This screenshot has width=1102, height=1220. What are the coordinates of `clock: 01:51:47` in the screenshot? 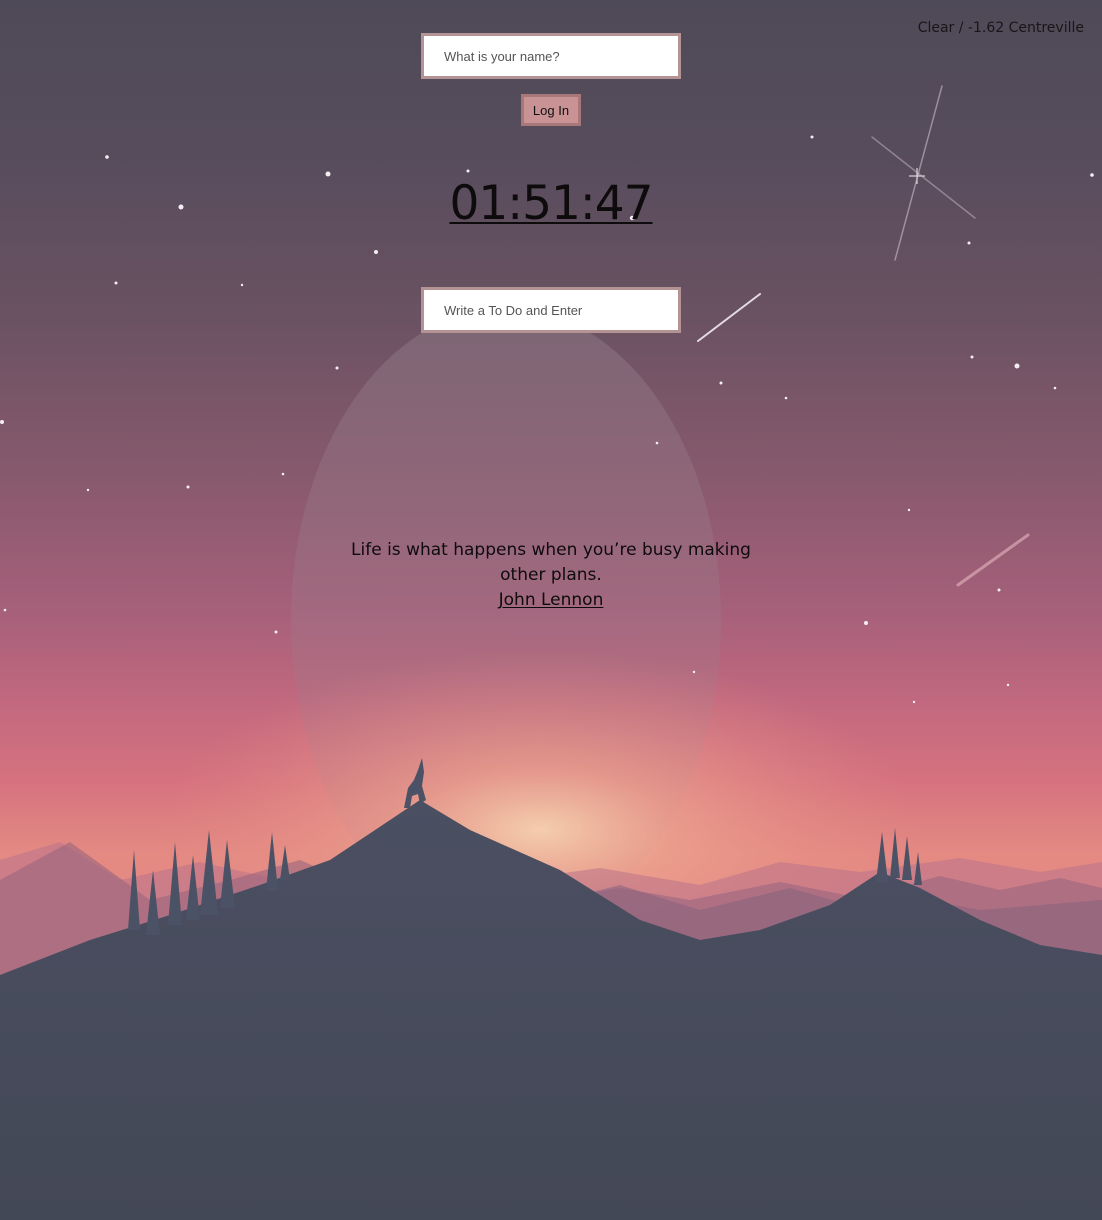 It's located at (551, 203).